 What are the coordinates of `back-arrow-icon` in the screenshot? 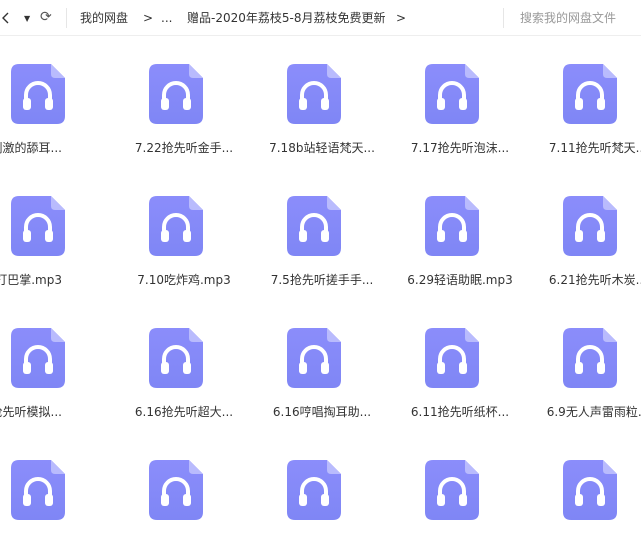 It's located at (6, 18).